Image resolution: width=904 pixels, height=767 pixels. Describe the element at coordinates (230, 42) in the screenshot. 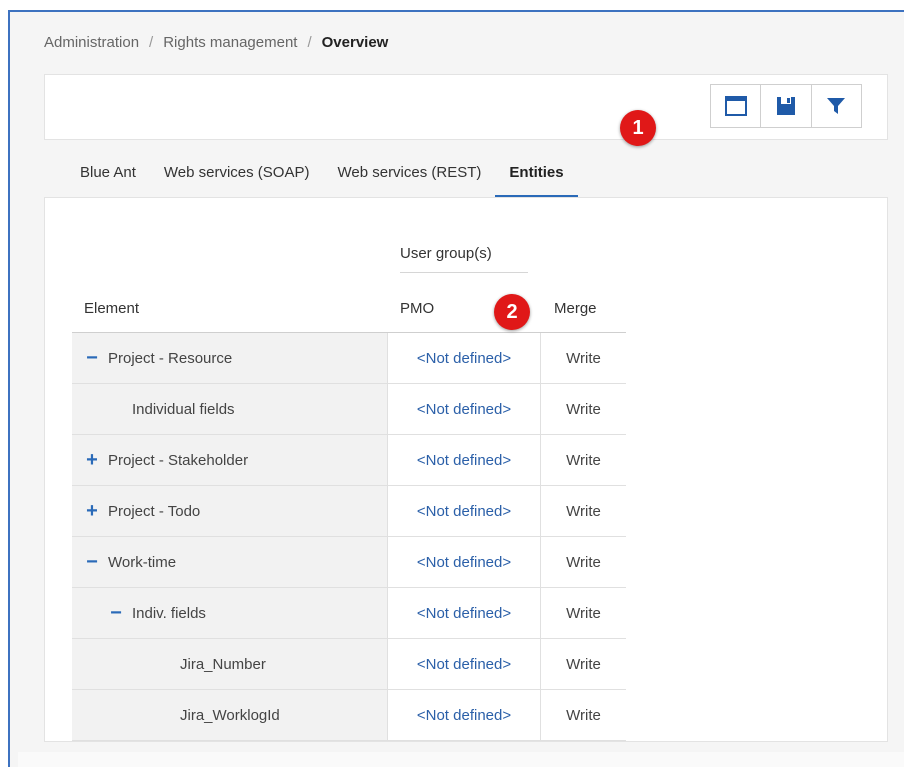

I see `breadcrumb-rights-management: Rights management` at that location.